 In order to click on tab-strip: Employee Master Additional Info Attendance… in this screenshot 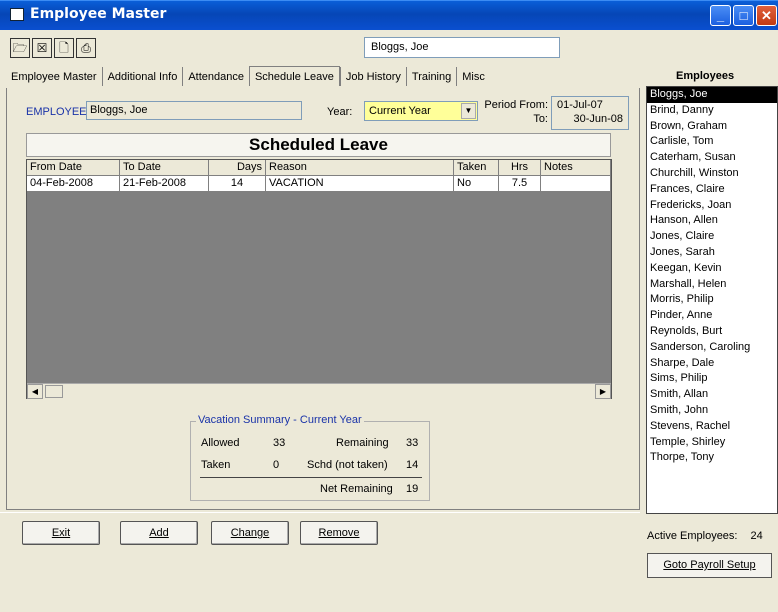, I will do `click(248, 77)`.